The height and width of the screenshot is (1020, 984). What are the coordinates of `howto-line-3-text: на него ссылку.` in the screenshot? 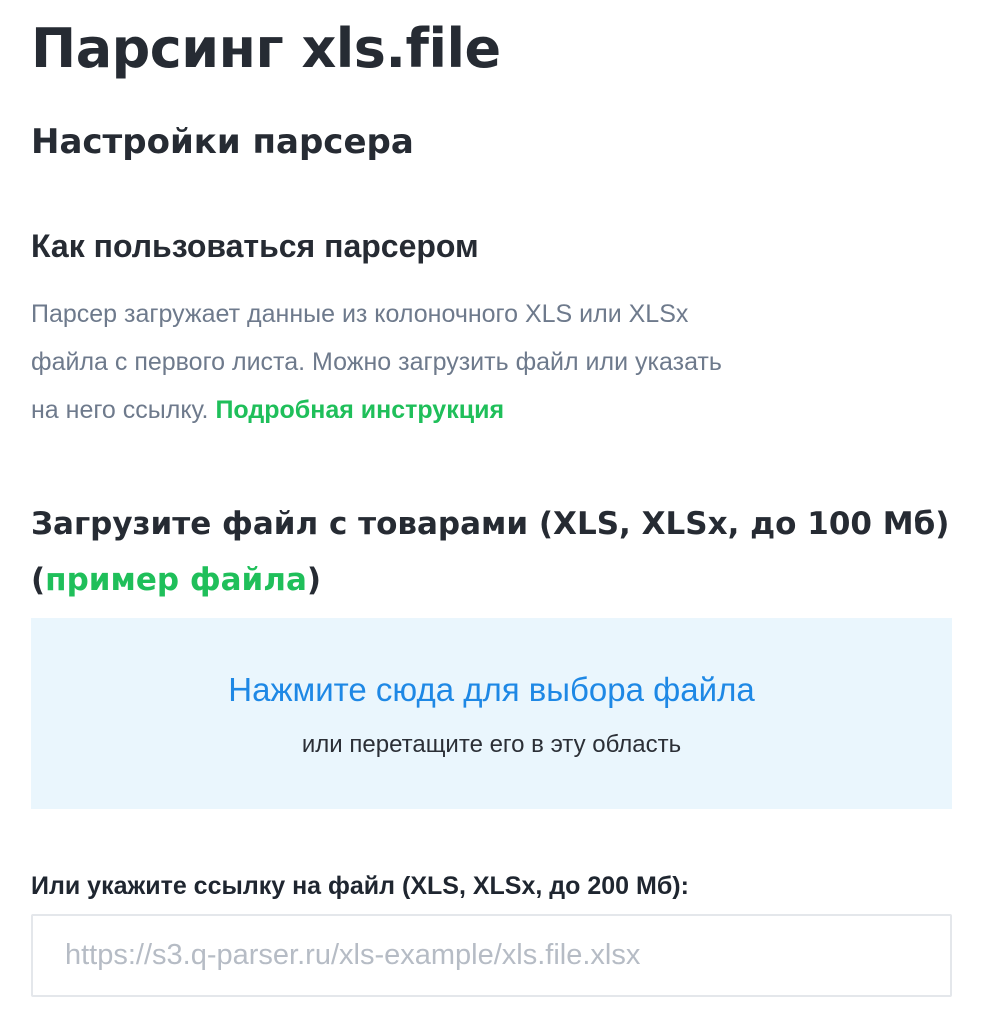 It's located at (123, 410).